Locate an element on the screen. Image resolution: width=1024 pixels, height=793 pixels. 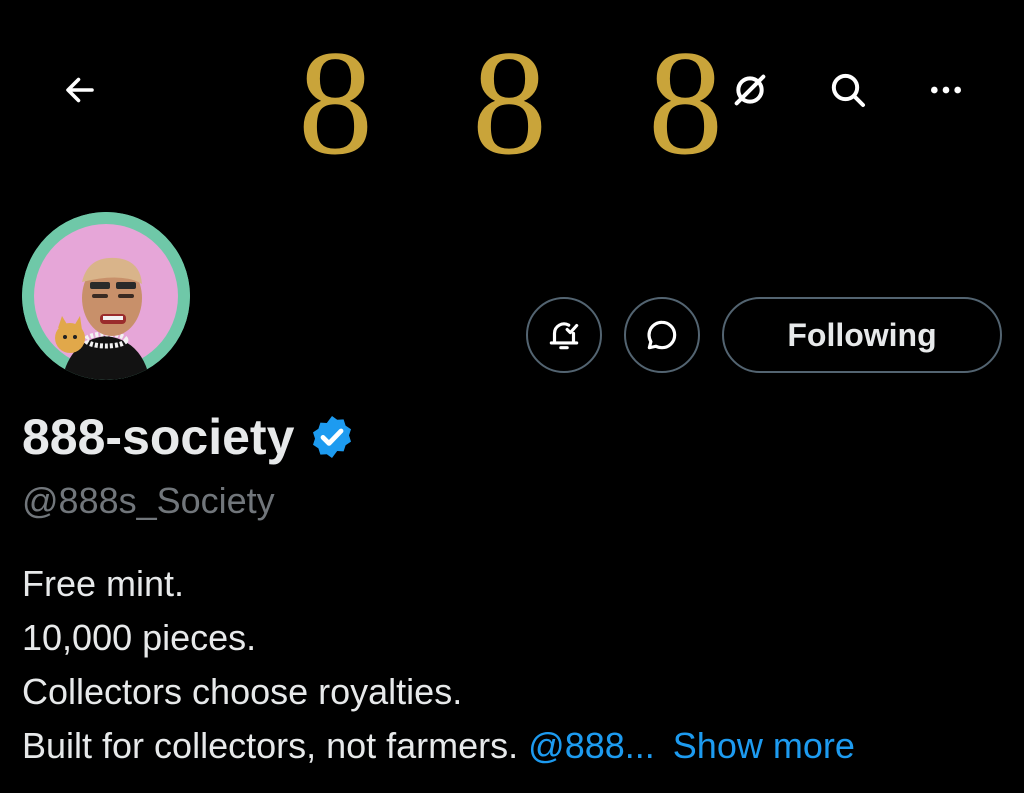
grok-button is located at coordinates (750, 90).